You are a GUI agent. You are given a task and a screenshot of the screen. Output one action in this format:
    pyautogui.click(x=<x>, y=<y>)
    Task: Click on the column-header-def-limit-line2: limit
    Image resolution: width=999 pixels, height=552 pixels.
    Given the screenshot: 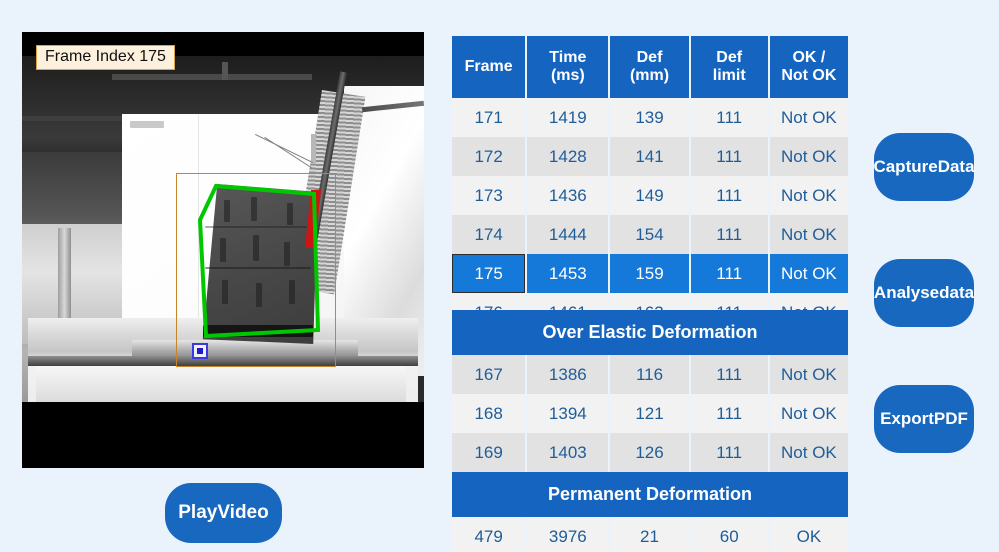 What is the action you would take?
    pyautogui.click(x=729, y=75)
    